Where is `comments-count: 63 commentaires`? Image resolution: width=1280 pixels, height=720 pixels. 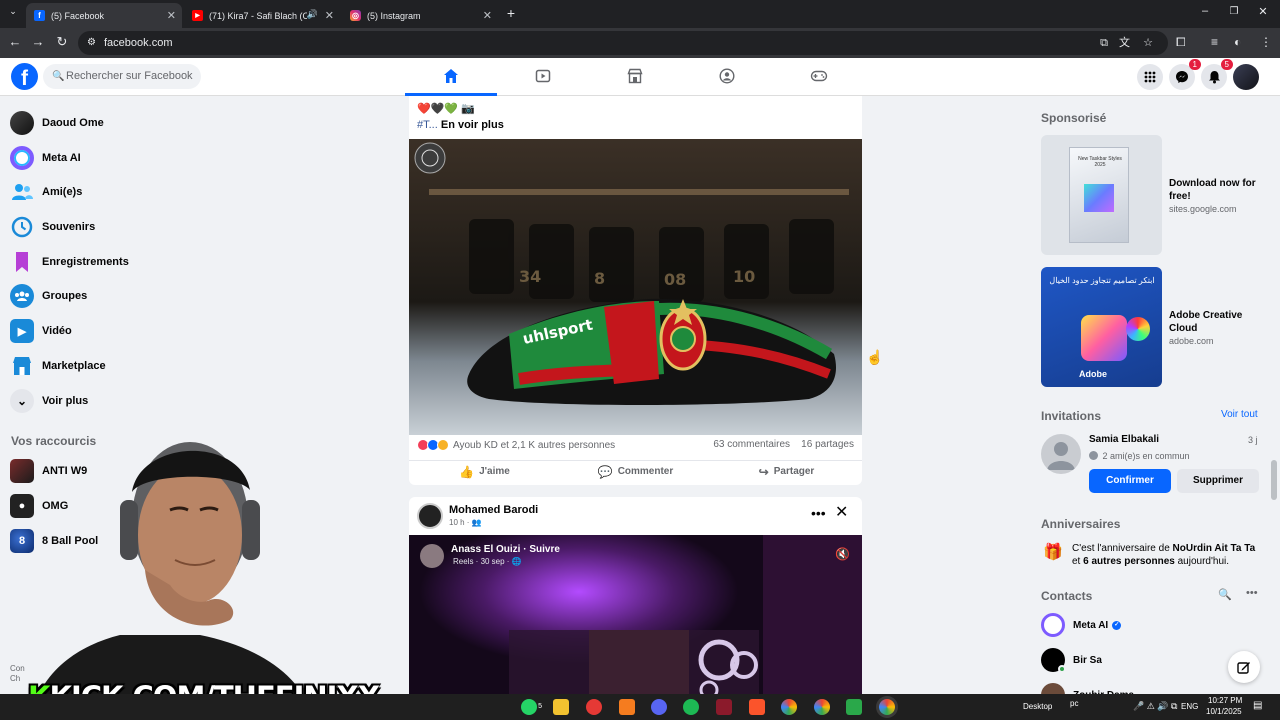 comments-count: 63 commentaires is located at coordinates (751, 444).